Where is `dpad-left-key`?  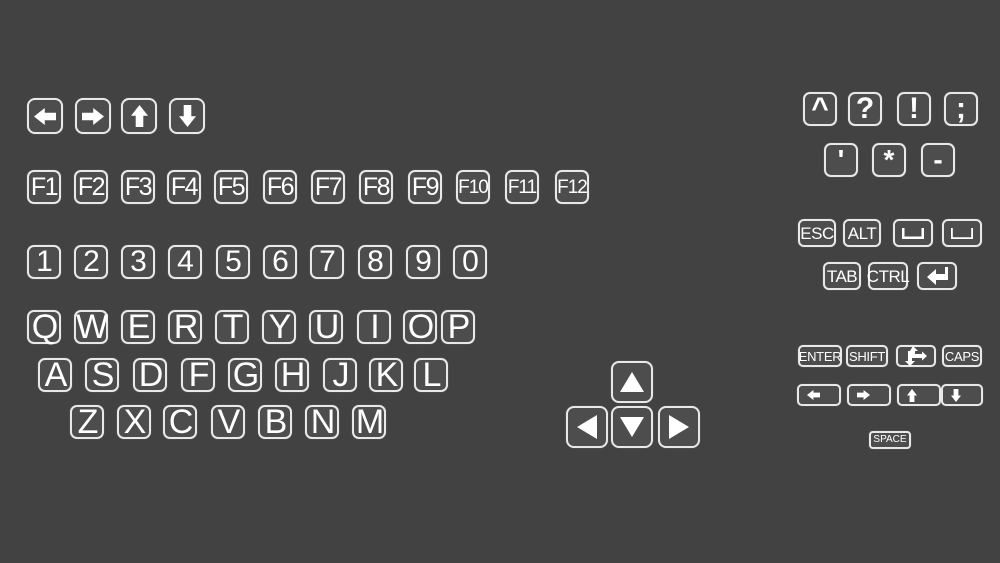
dpad-left-key is located at coordinates (587, 427).